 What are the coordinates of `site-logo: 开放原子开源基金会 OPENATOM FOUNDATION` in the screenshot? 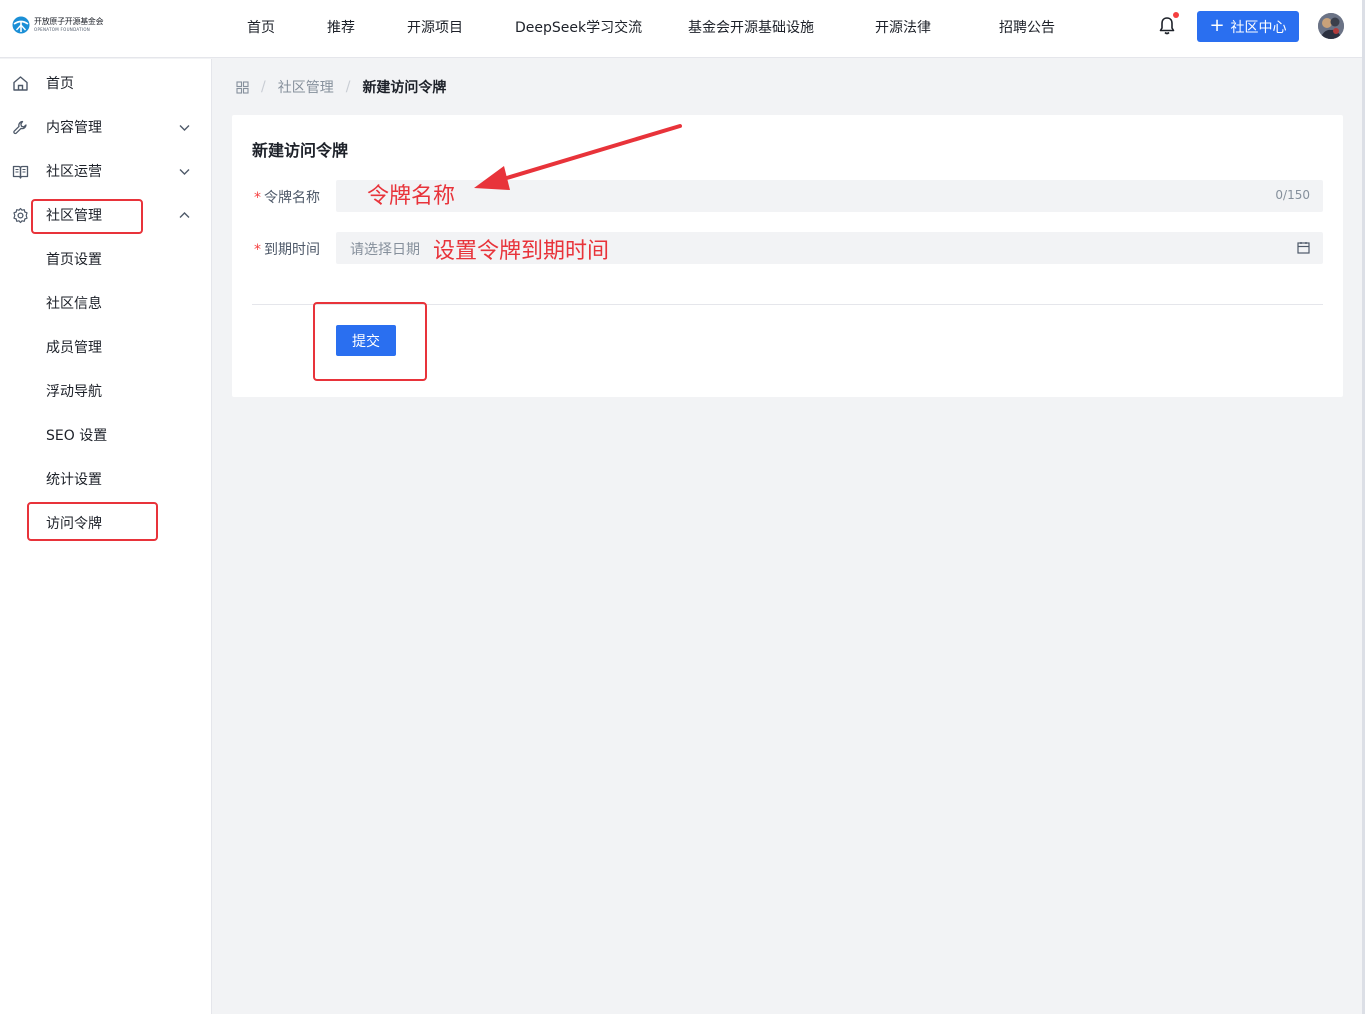 It's located at (58, 25).